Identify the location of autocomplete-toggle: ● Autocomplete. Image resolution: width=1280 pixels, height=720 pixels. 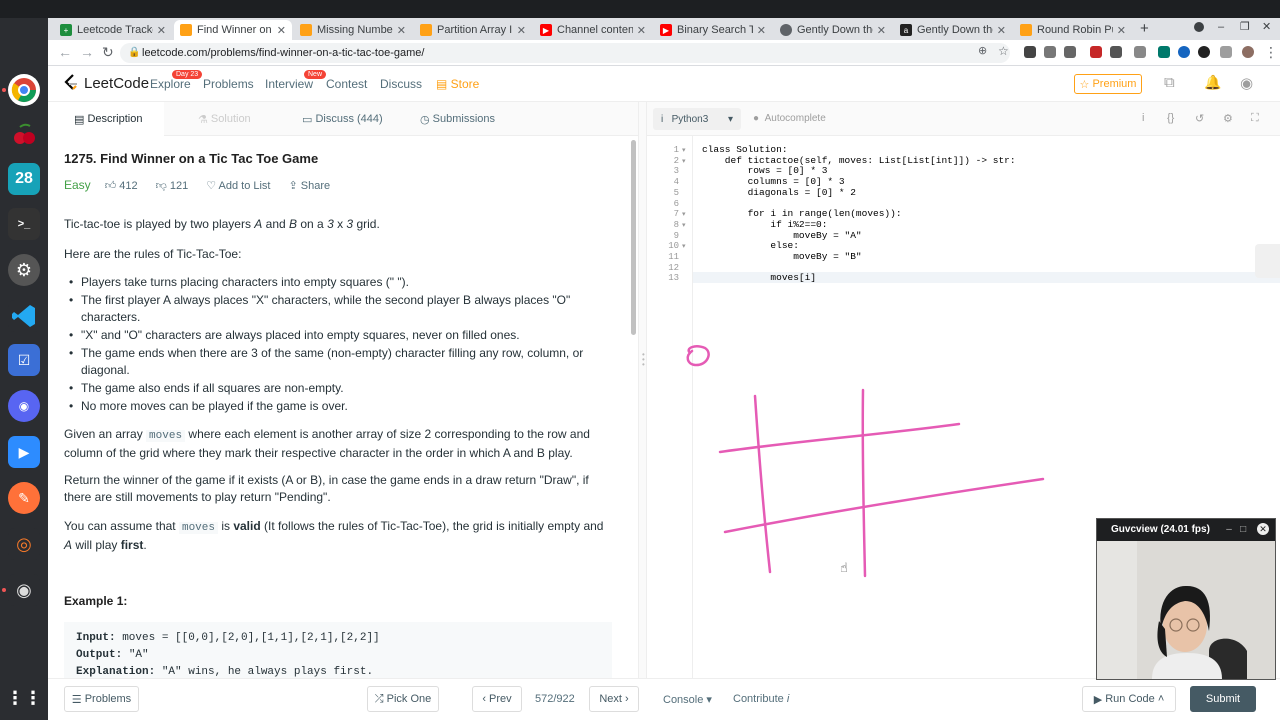
(789, 118).